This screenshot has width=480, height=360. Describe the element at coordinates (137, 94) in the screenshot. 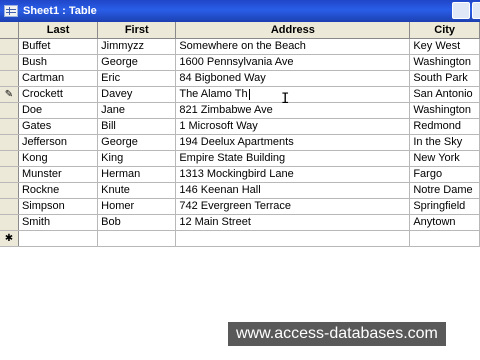

I see `cell-first: Davey` at that location.